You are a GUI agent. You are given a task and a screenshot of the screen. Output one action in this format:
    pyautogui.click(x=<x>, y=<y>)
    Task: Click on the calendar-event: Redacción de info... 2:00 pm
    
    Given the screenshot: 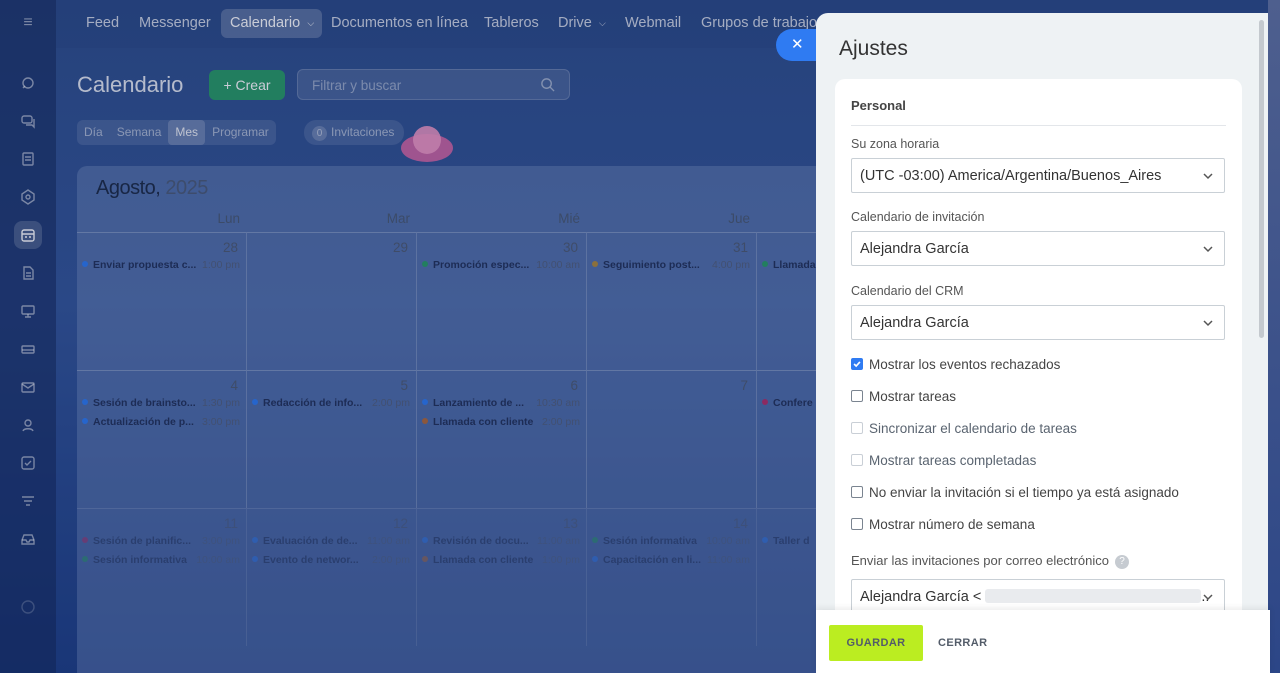 What is the action you would take?
    pyautogui.click(x=331, y=404)
    